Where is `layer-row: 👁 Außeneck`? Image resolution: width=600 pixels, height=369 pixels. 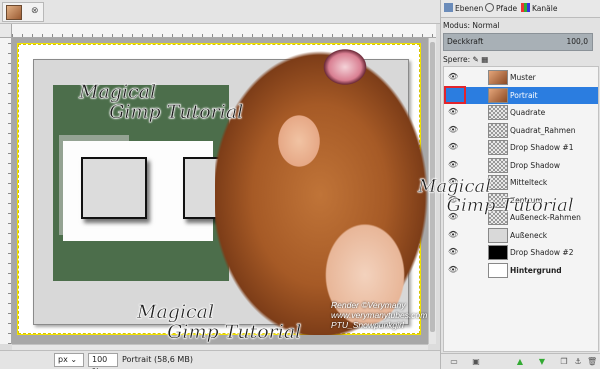 layer-row: 👁 Außeneck is located at coordinates (521, 235).